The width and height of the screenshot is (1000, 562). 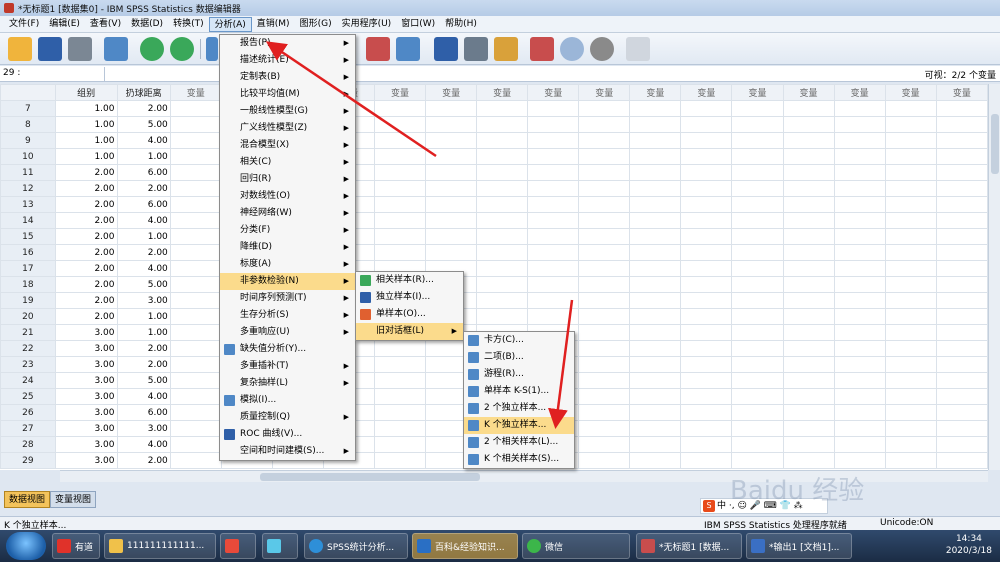 What do you see at coordinates (287, 128) in the screenshot?
I see `menu-item: 广义线性模型(Z) ▶` at bounding box center [287, 128].